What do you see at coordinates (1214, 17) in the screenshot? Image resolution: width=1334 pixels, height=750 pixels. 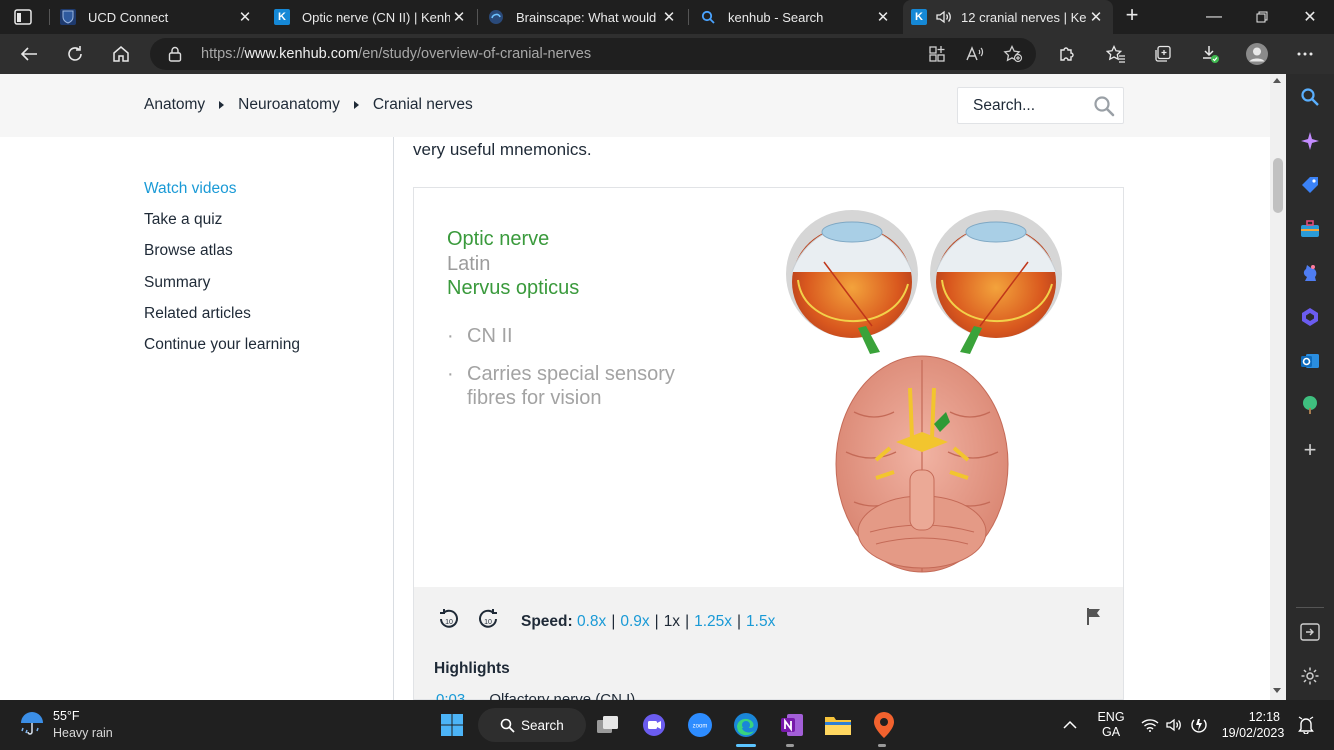 I see `minimize-icon: —` at bounding box center [1214, 17].